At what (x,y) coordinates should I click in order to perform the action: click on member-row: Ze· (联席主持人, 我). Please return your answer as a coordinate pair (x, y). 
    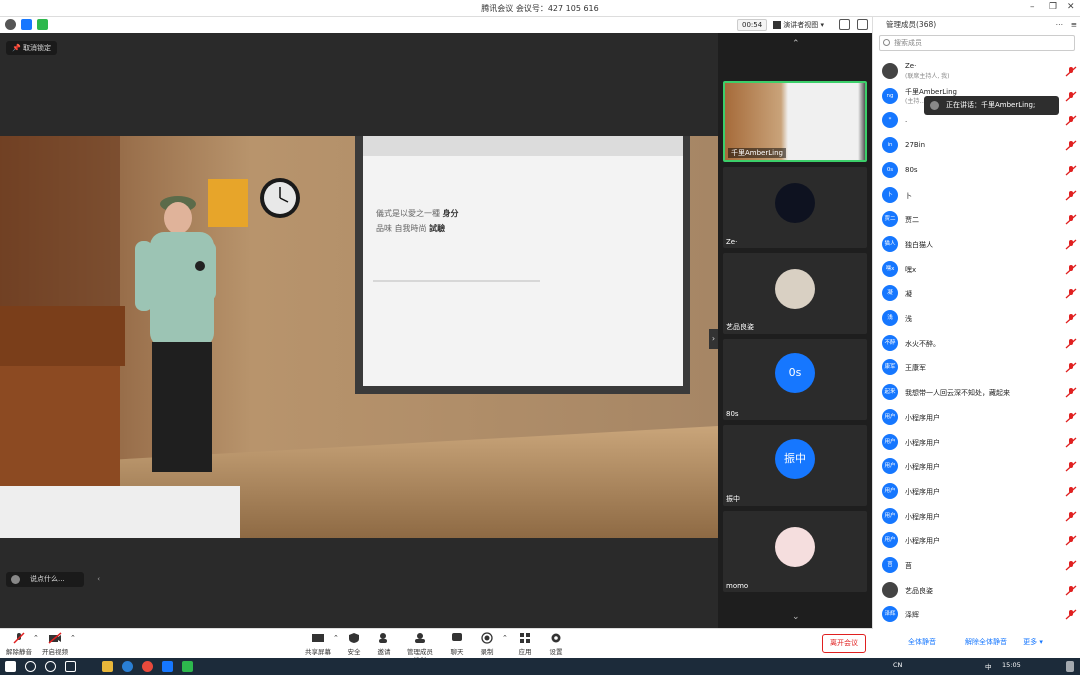
    Looking at the image, I should click on (979, 72).